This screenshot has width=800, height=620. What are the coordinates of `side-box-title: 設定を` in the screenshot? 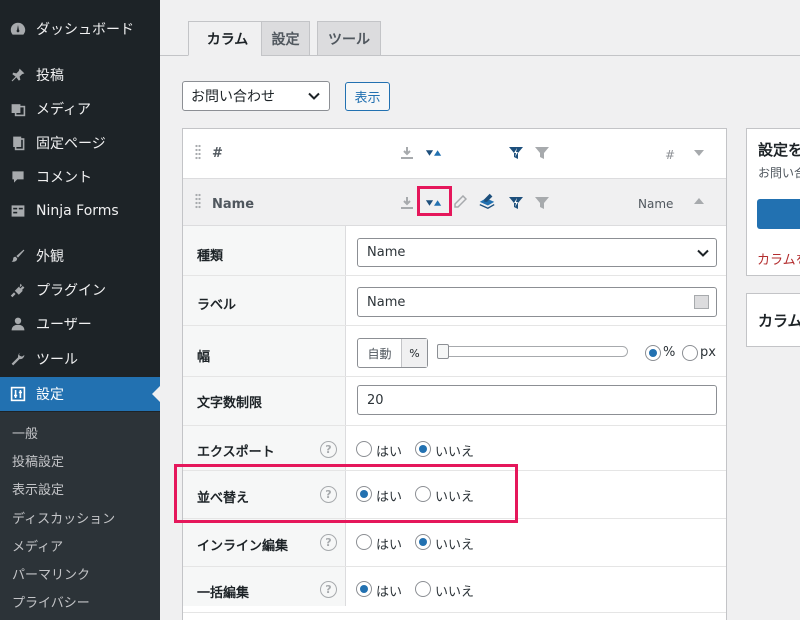 It's located at (779, 150).